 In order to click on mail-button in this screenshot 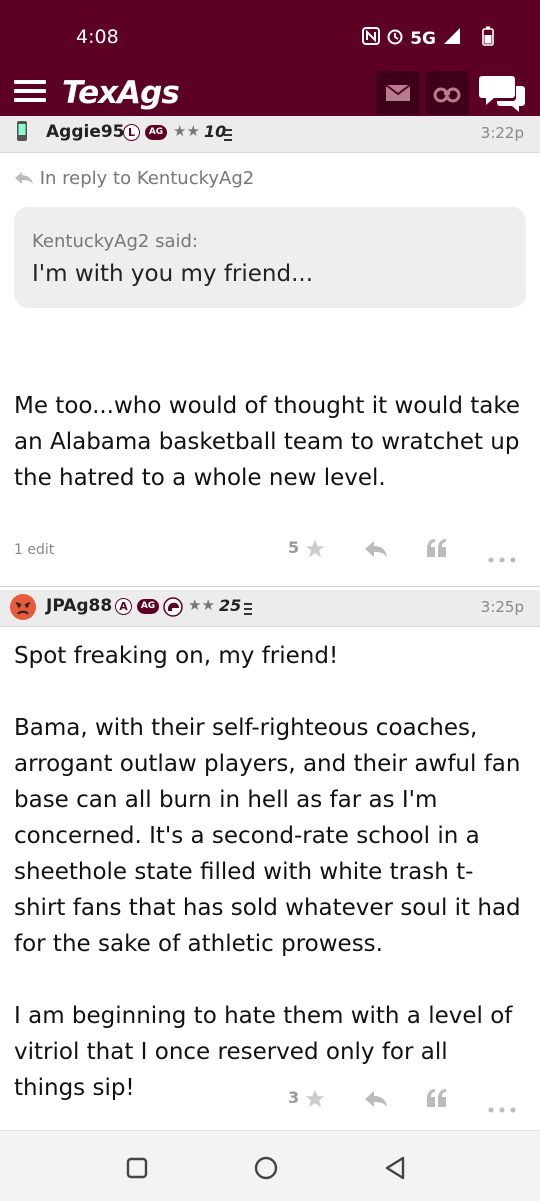, I will do `click(398, 93)`.